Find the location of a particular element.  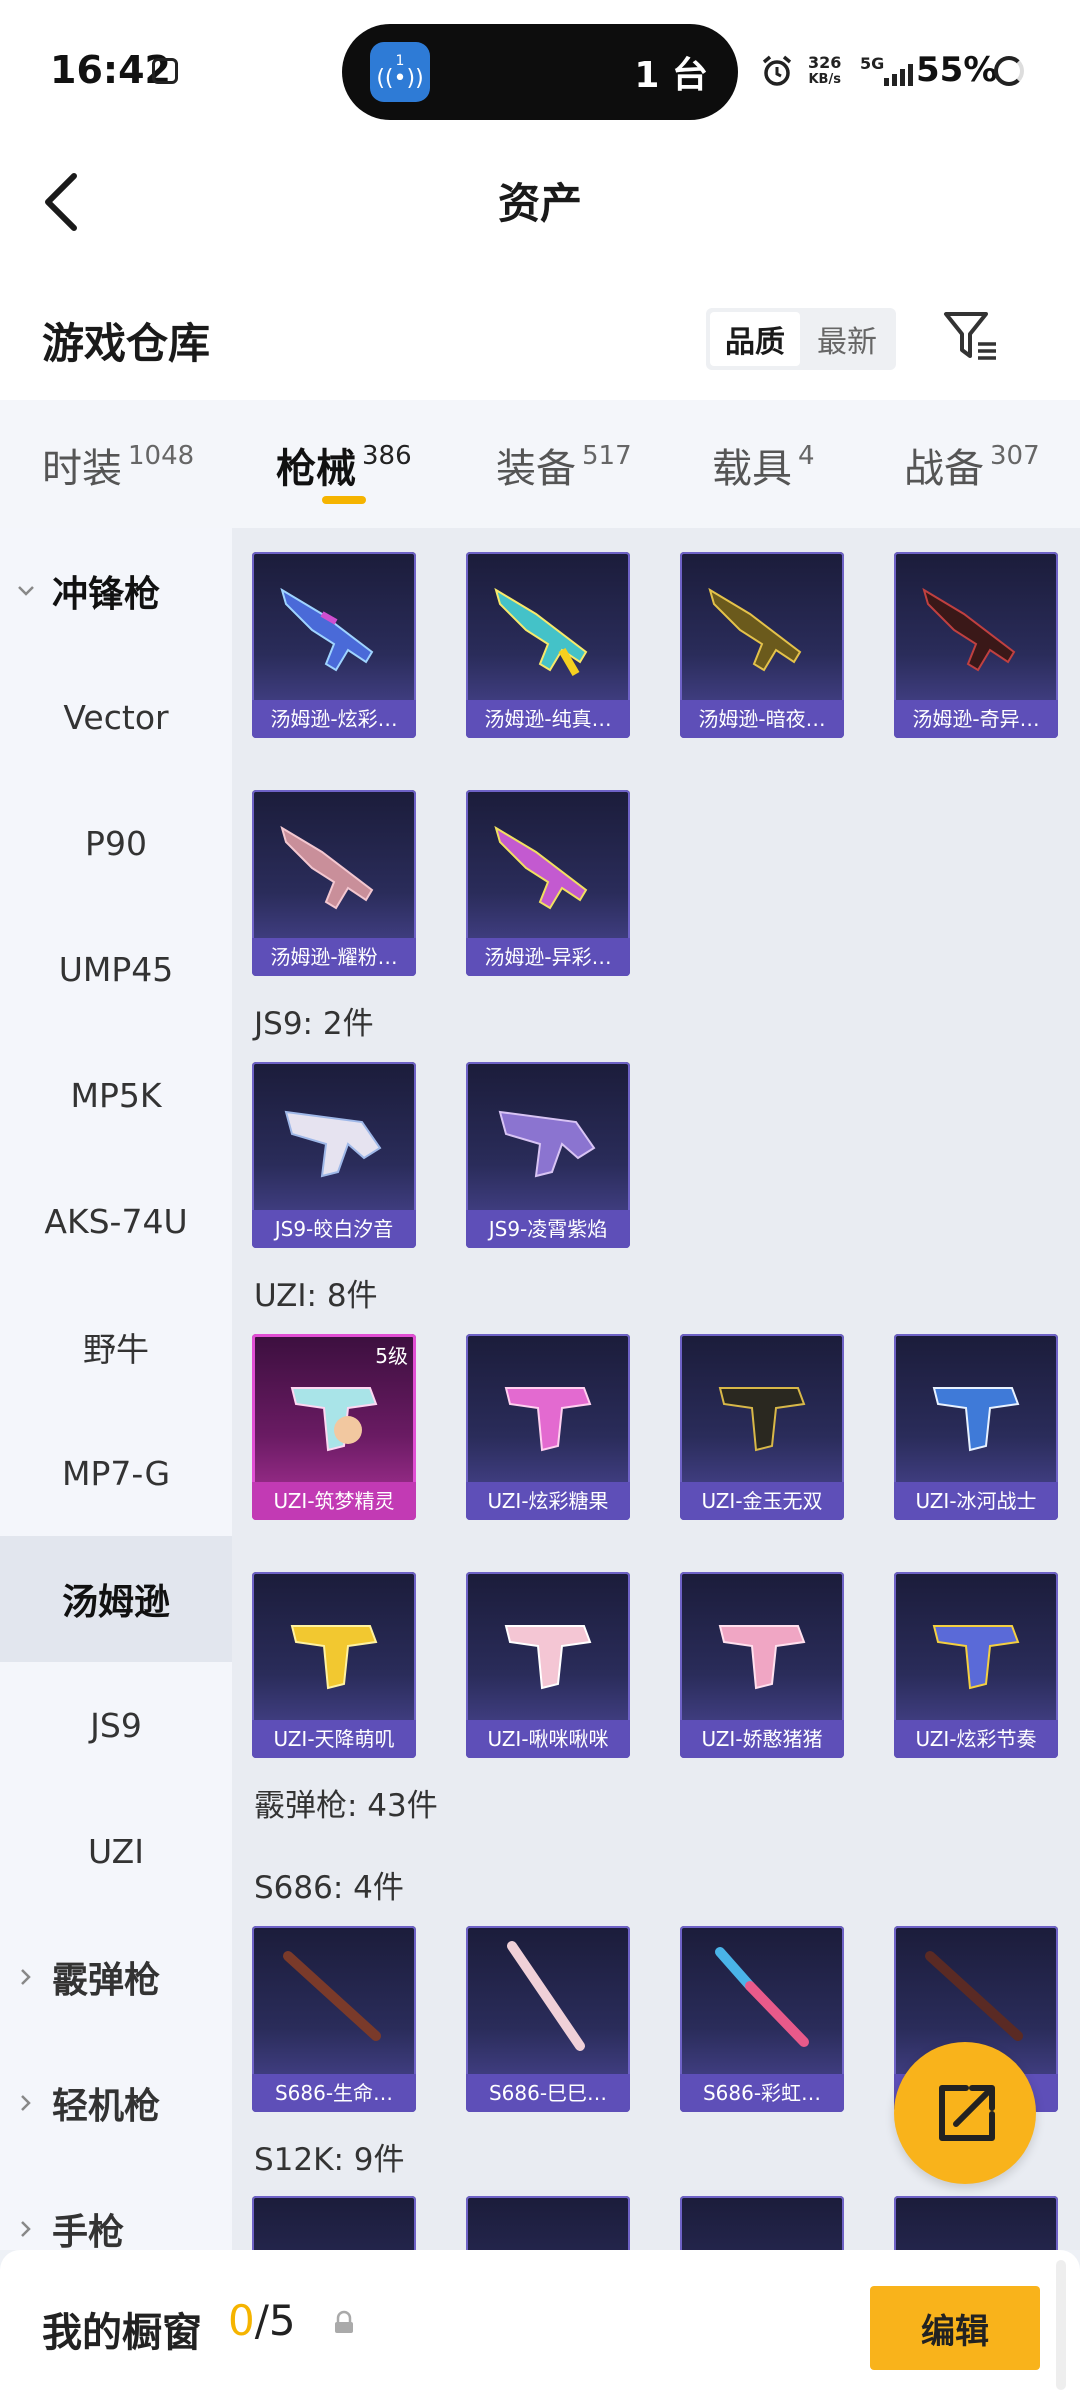

sidebar-item-vector: Vector is located at coordinates (116, 717).